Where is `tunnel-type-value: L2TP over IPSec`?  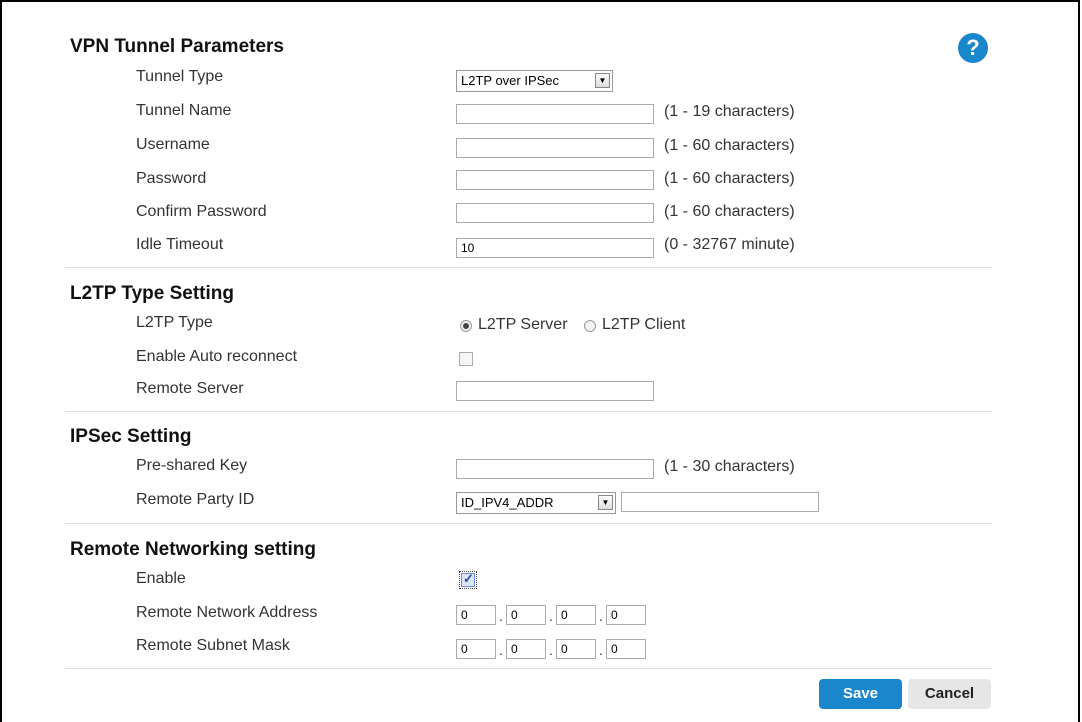 tunnel-type-value: L2TP over IPSec is located at coordinates (510, 80).